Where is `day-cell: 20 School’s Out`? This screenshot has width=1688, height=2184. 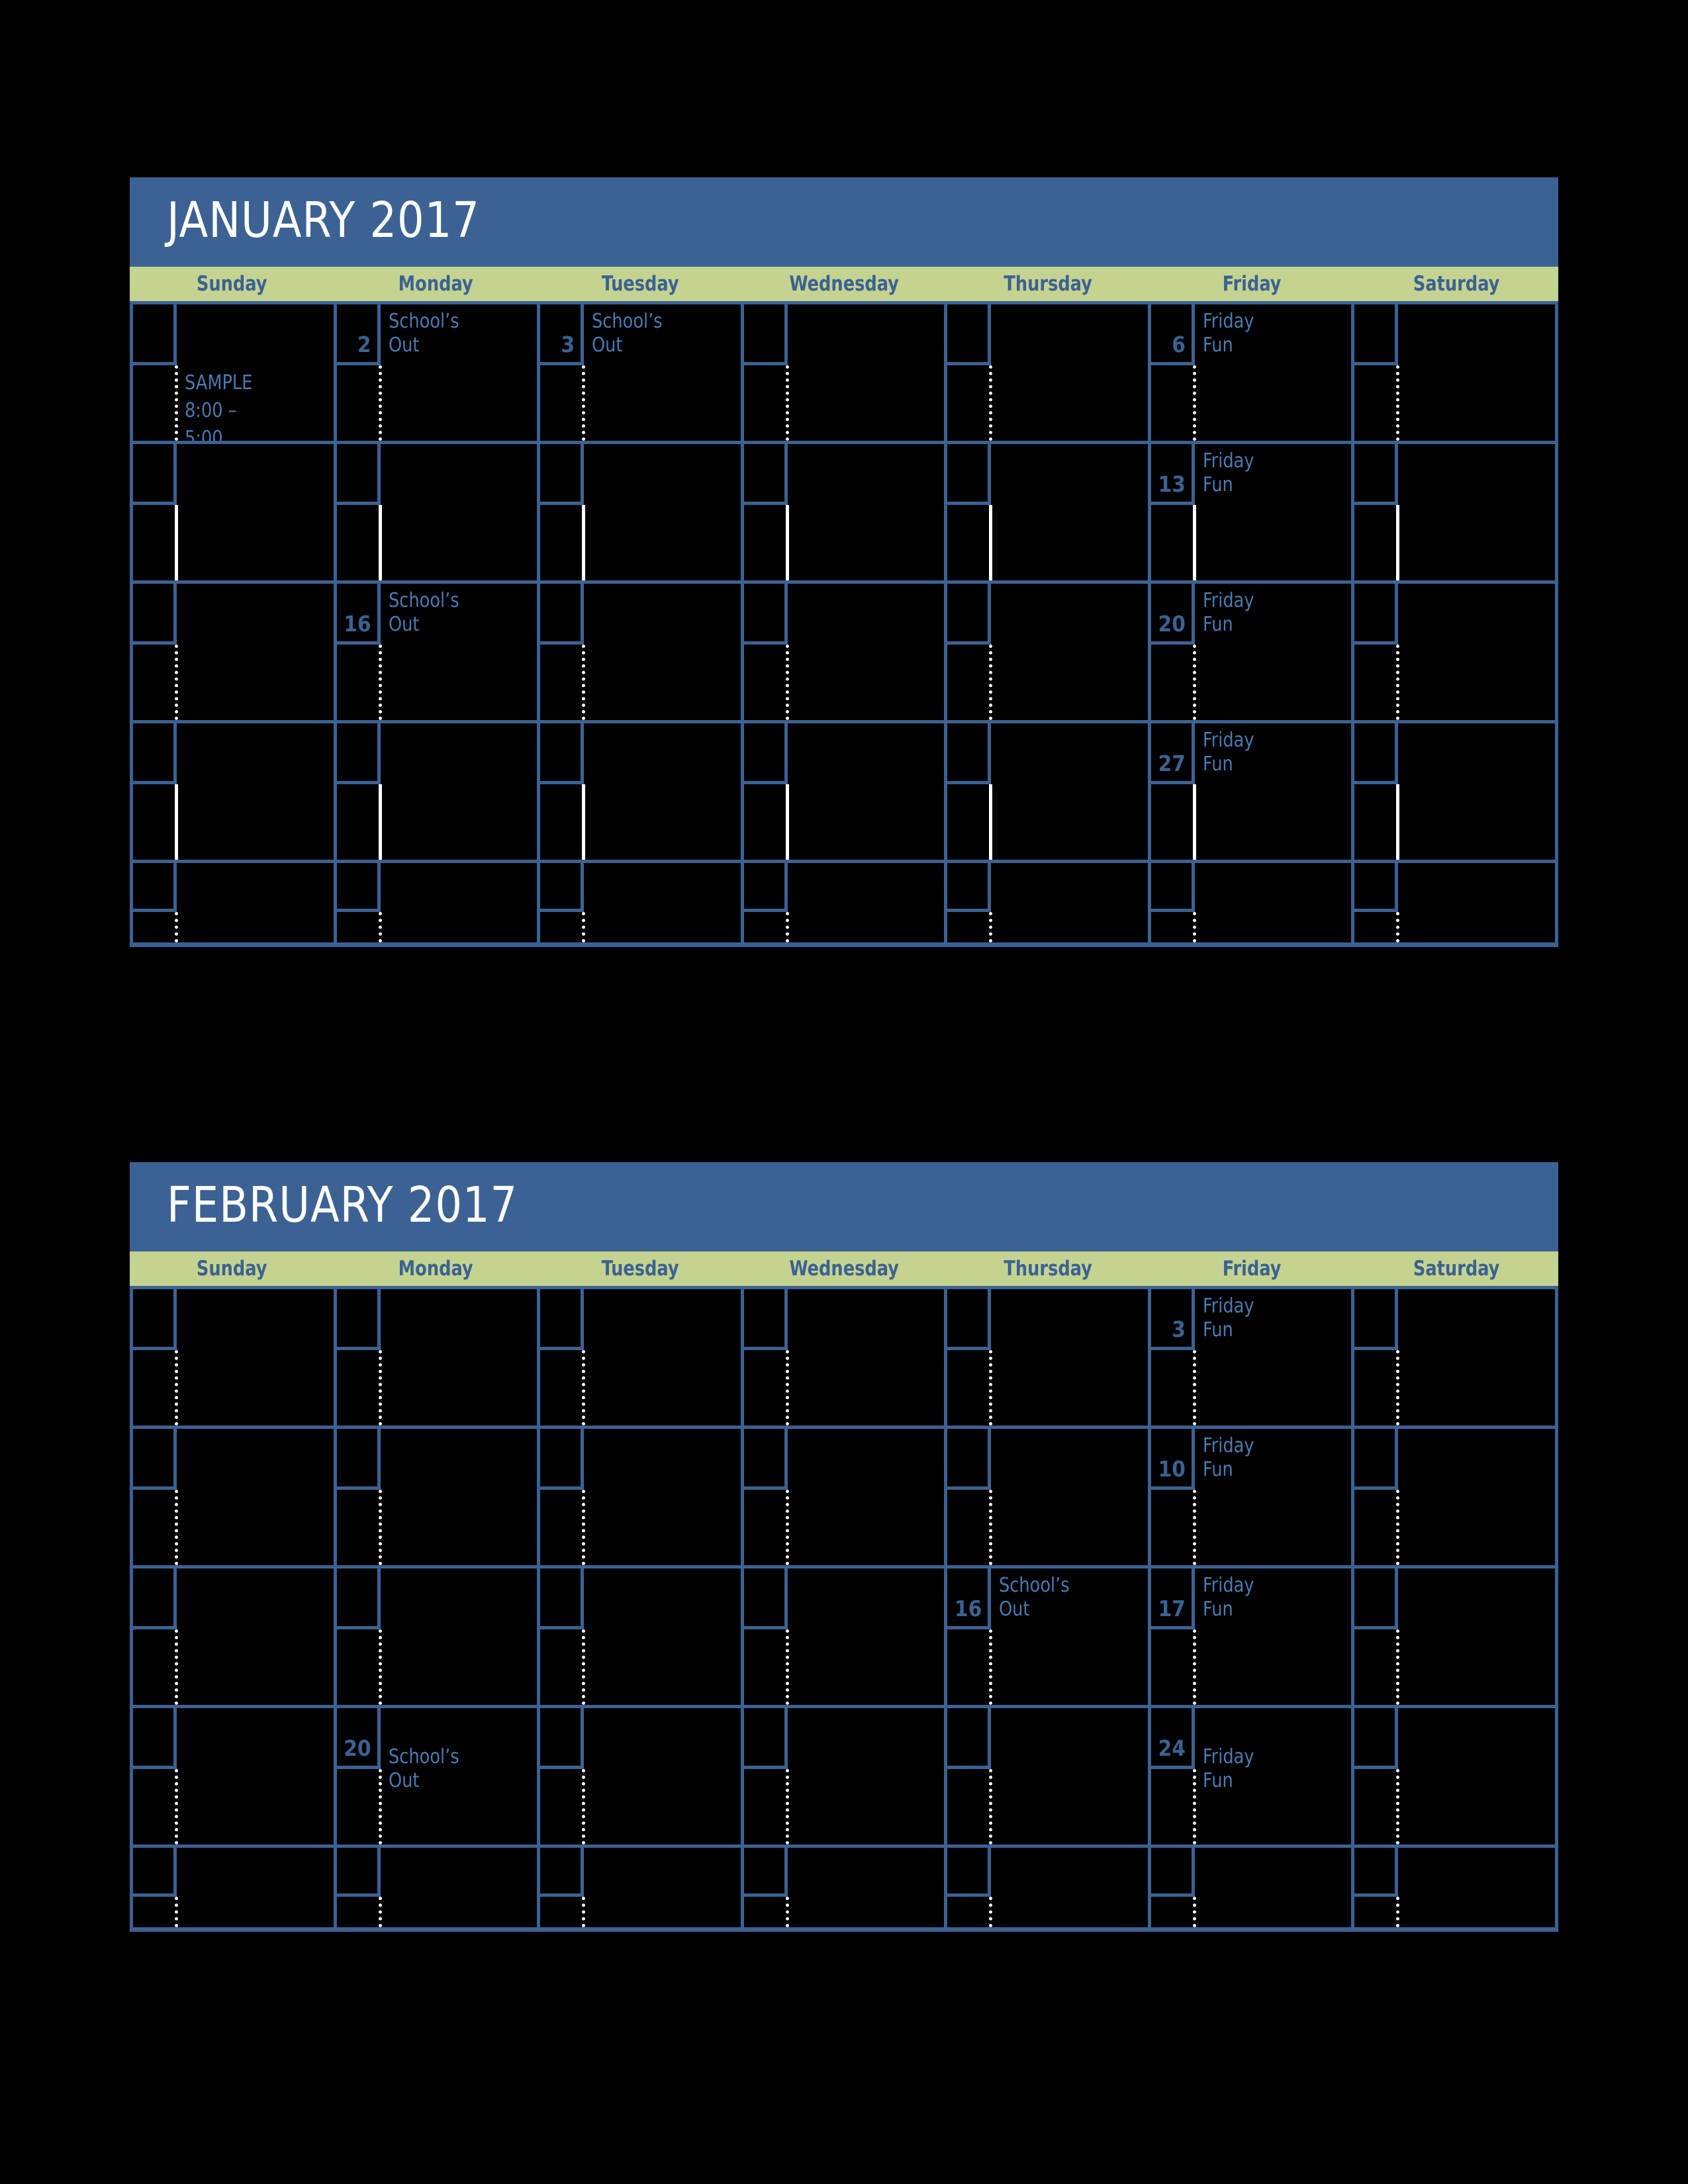
day-cell: 20 School’s Out is located at coordinates (438, 1776).